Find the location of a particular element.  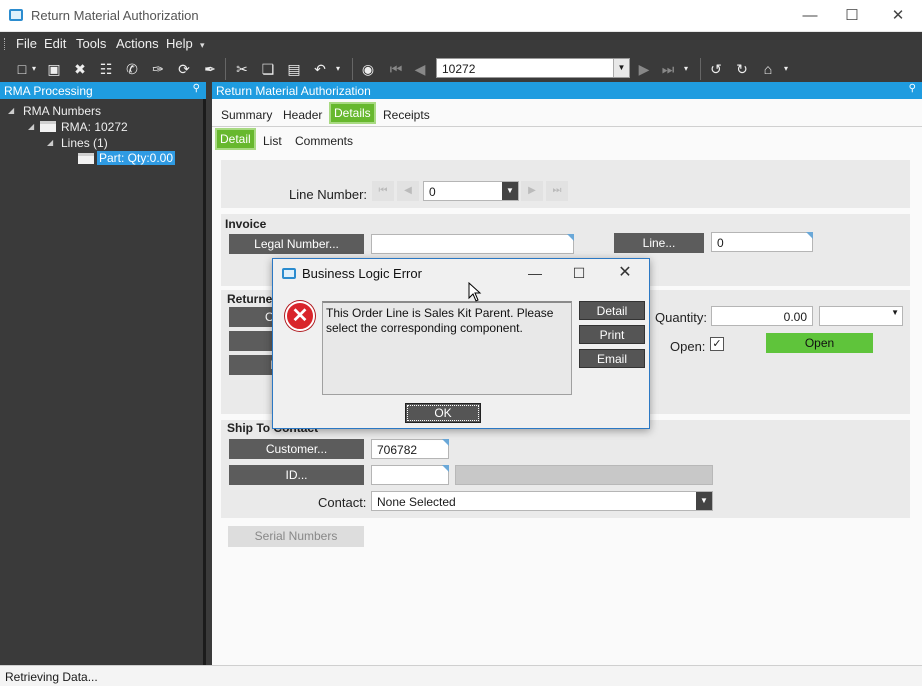

left-panel-header: RMA Processing ⚲ is located at coordinates (103, 90).